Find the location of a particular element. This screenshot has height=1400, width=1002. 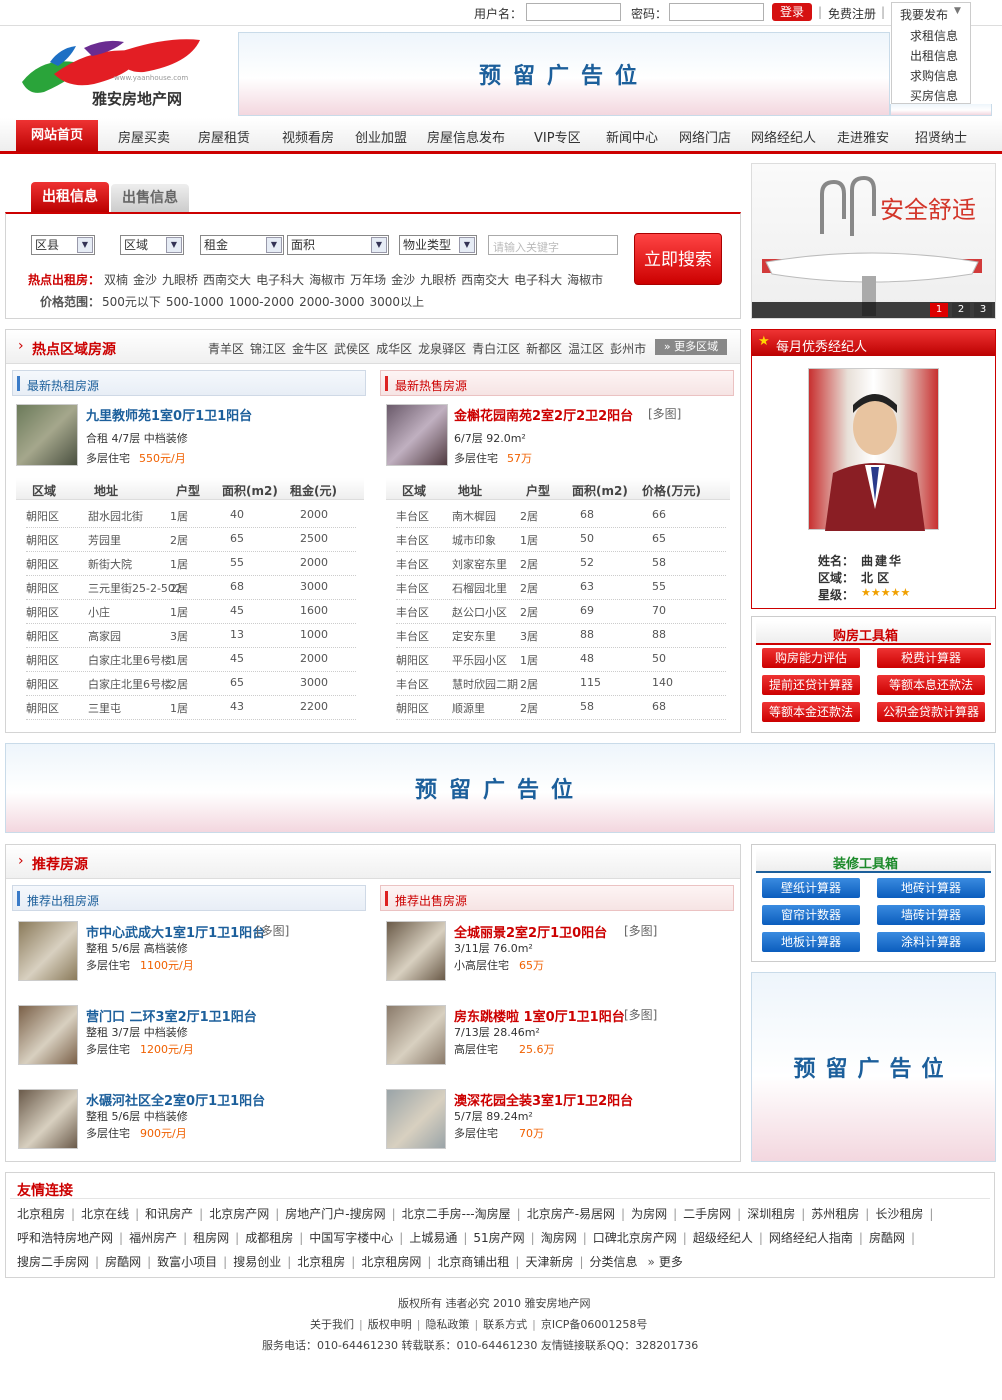

friend-link: 北京房产网 is located at coordinates (239, 1214).